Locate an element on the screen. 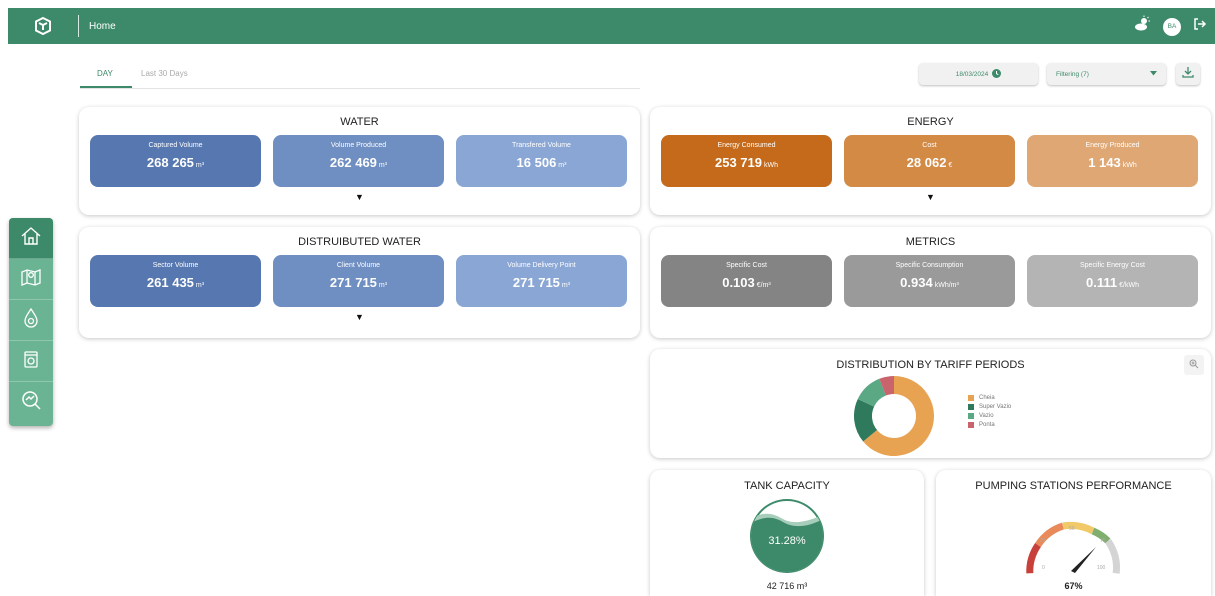  gauge-needle is located at coordinates (1083, 560).